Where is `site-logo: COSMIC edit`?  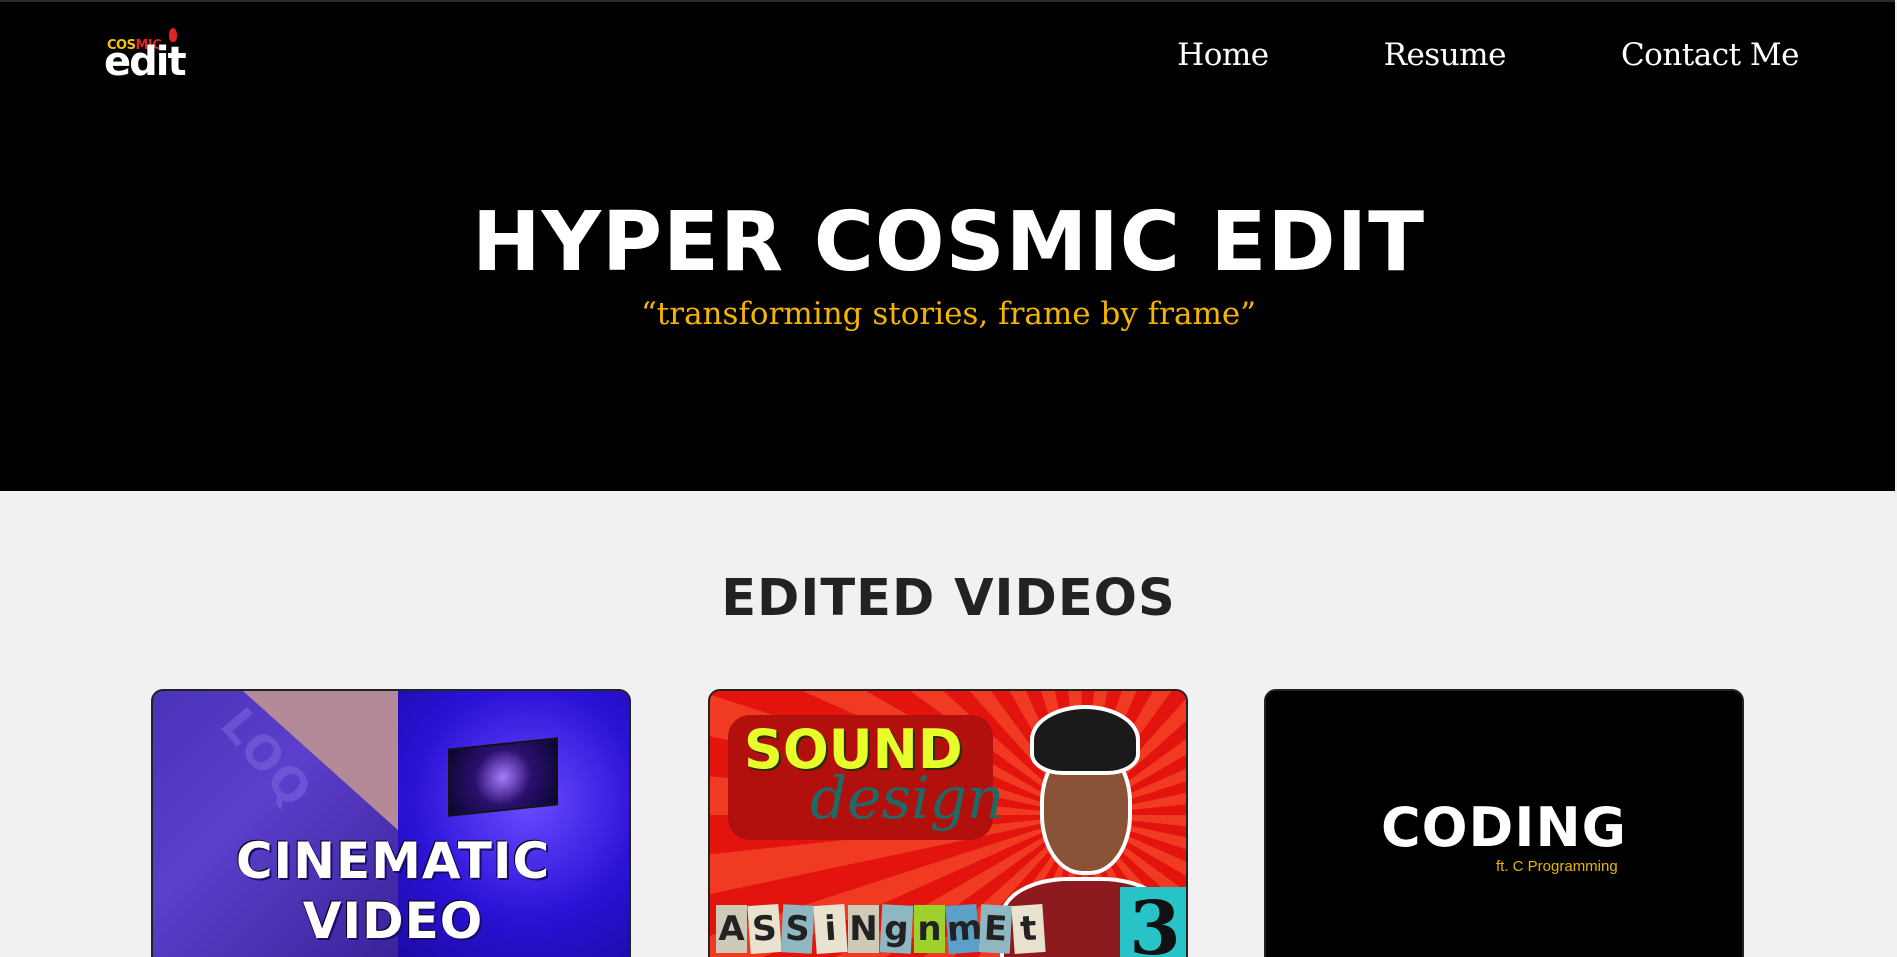 site-logo: COSMIC edit is located at coordinates (152, 56).